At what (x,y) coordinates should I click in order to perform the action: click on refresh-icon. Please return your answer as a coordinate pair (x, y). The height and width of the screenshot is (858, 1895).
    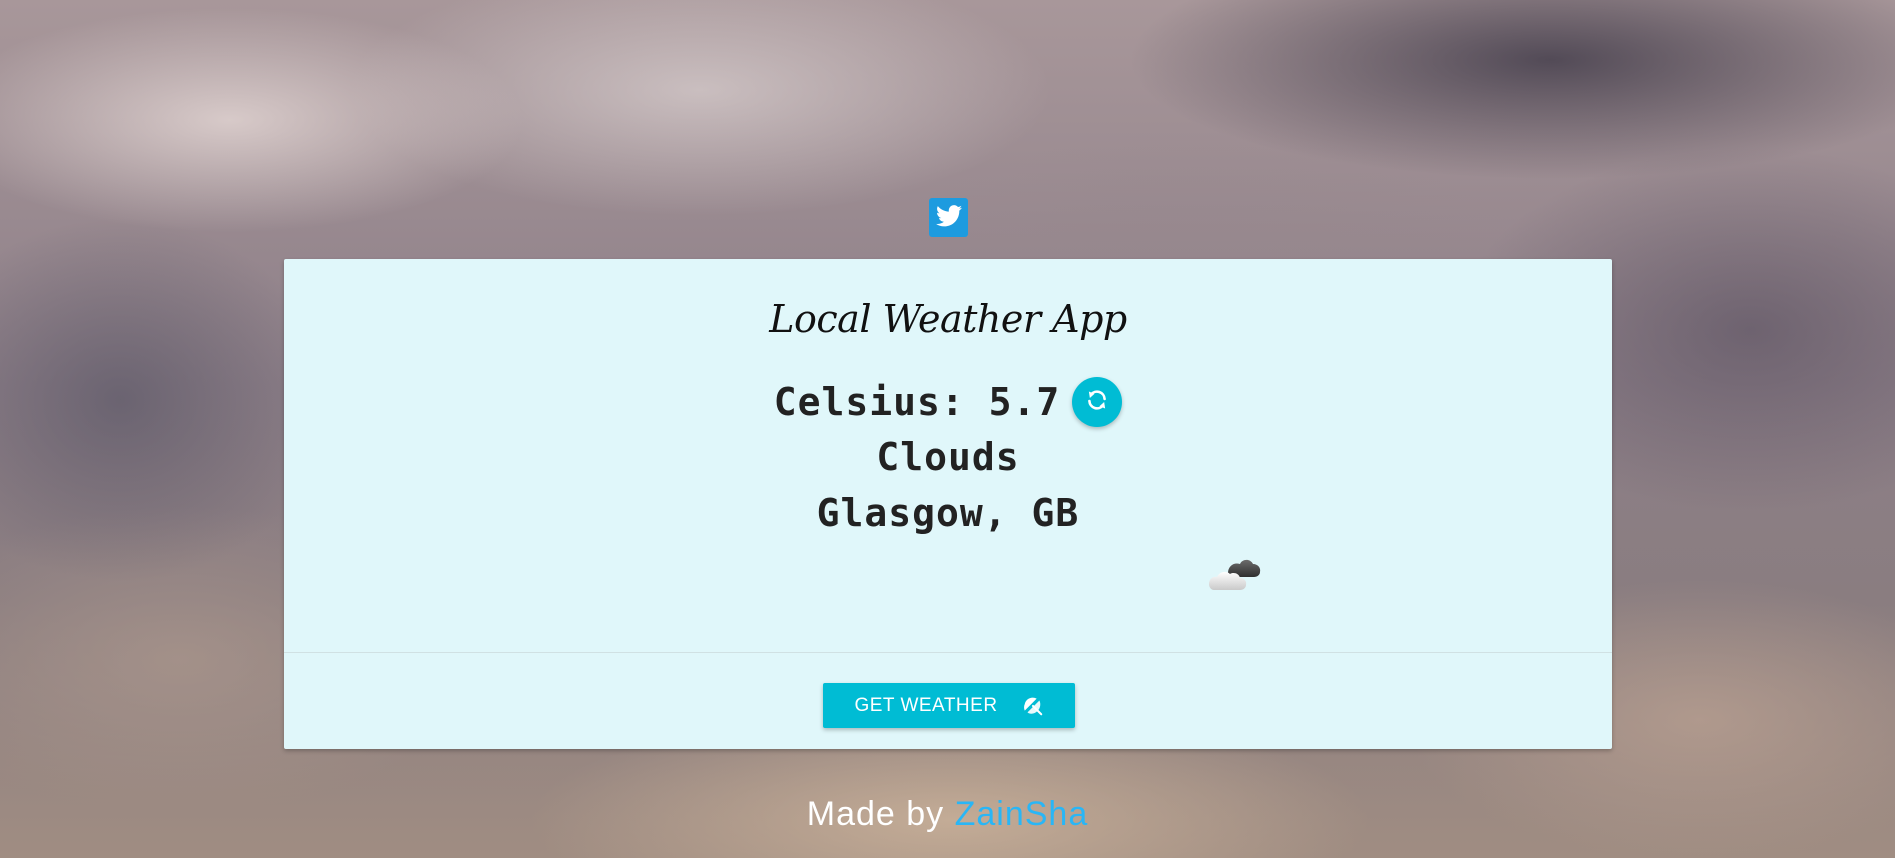
    Looking at the image, I should click on (1097, 402).